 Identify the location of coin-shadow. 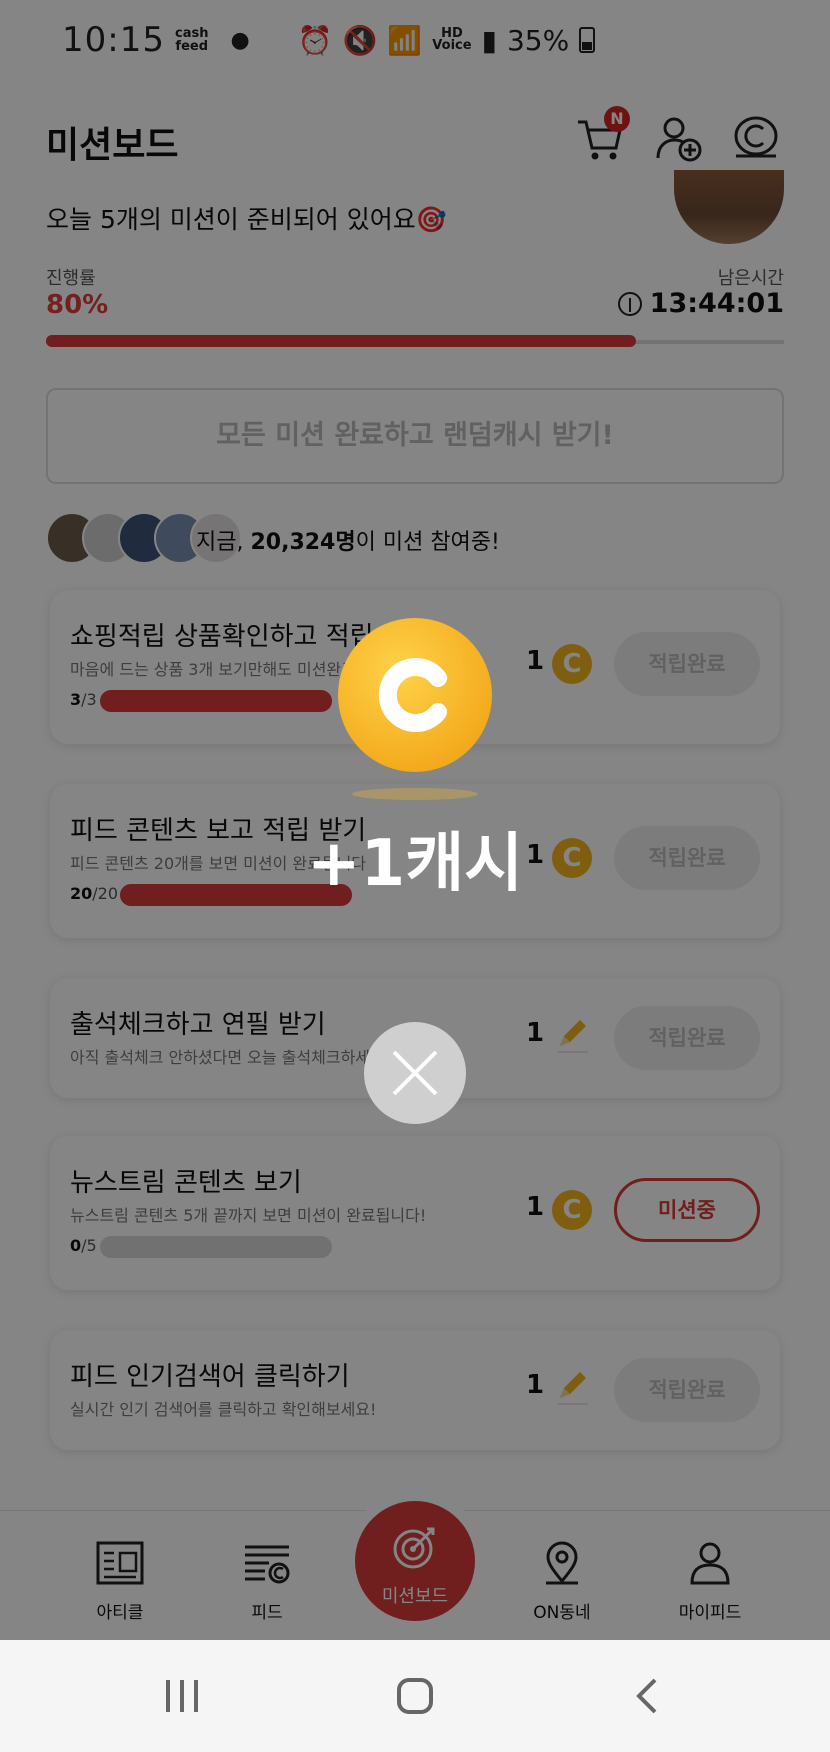
(415, 794).